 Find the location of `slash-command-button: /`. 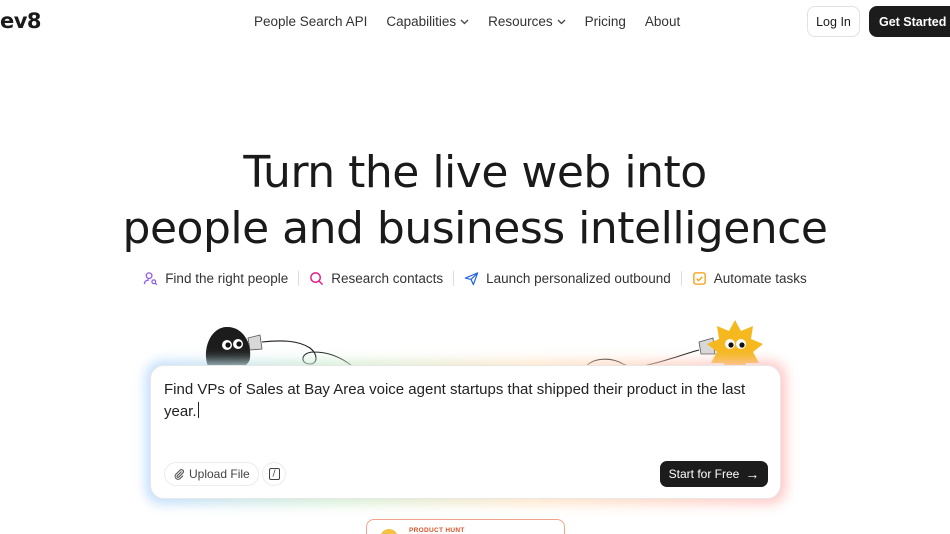

slash-command-button: / is located at coordinates (274, 474).